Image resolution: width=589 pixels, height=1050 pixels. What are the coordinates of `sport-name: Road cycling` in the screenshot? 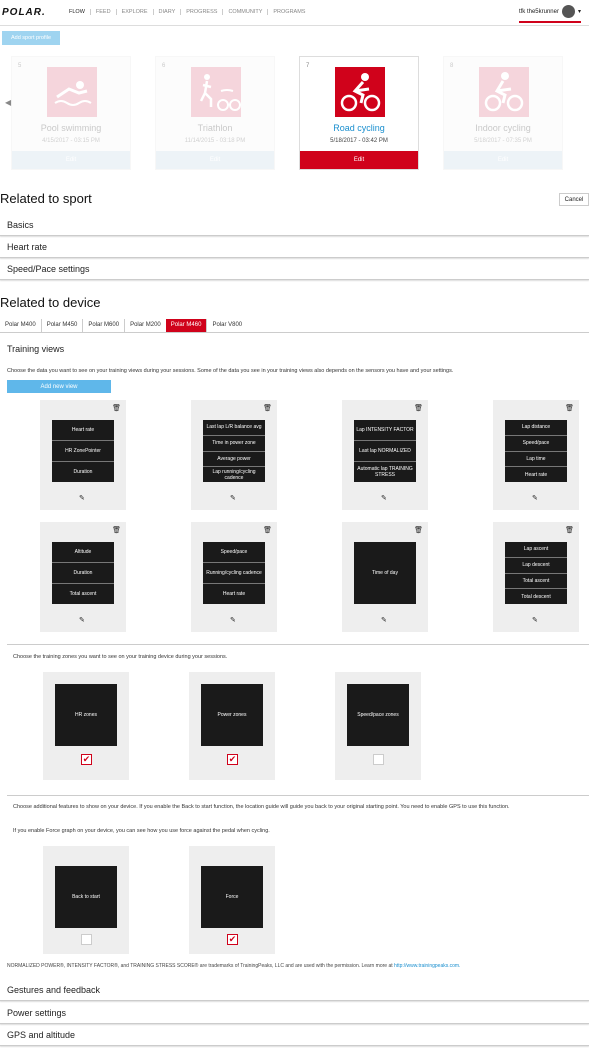 It's located at (359, 128).